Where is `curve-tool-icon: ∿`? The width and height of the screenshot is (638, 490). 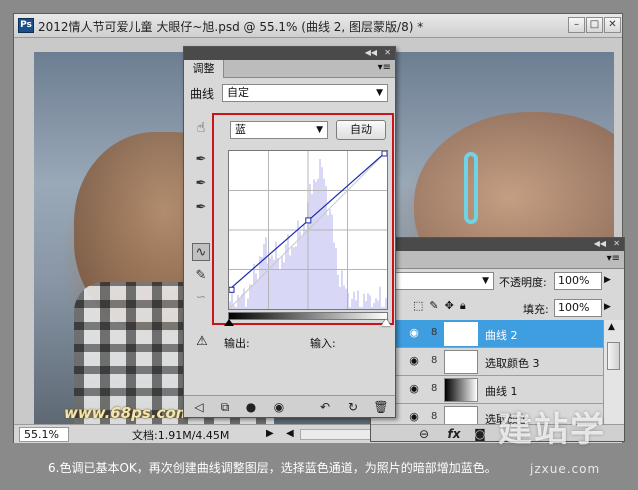
curve-tool-icon: ∿ is located at coordinates (201, 252).